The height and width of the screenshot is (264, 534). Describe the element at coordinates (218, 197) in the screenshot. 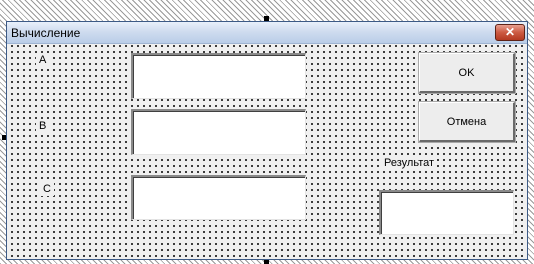

I see `input-c` at that location.